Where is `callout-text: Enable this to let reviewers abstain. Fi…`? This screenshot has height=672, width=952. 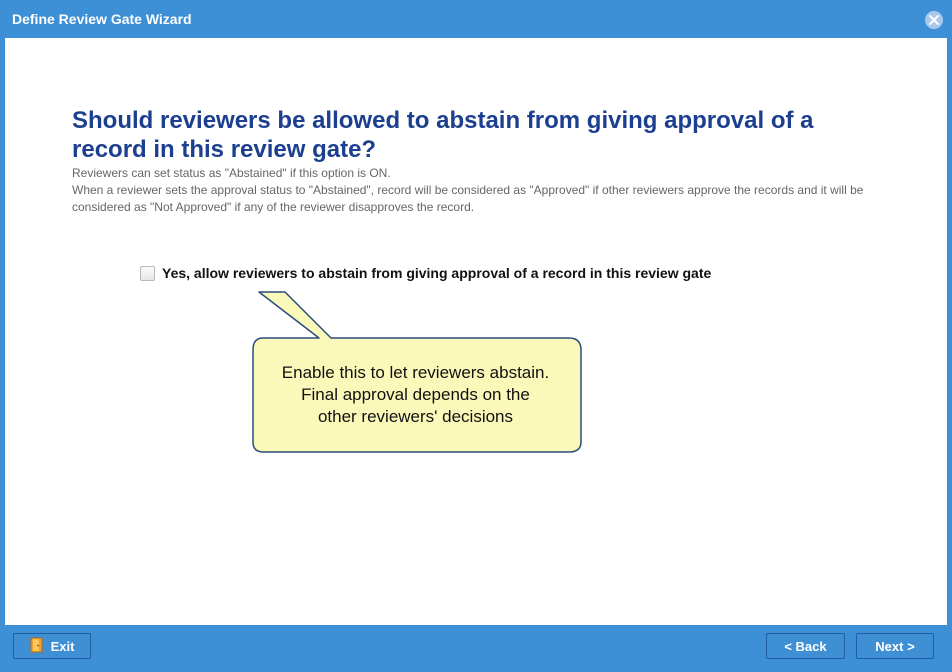
callout-text: Enable this to let reviewers abstain. Fi… is located at coordinates (415, 395).